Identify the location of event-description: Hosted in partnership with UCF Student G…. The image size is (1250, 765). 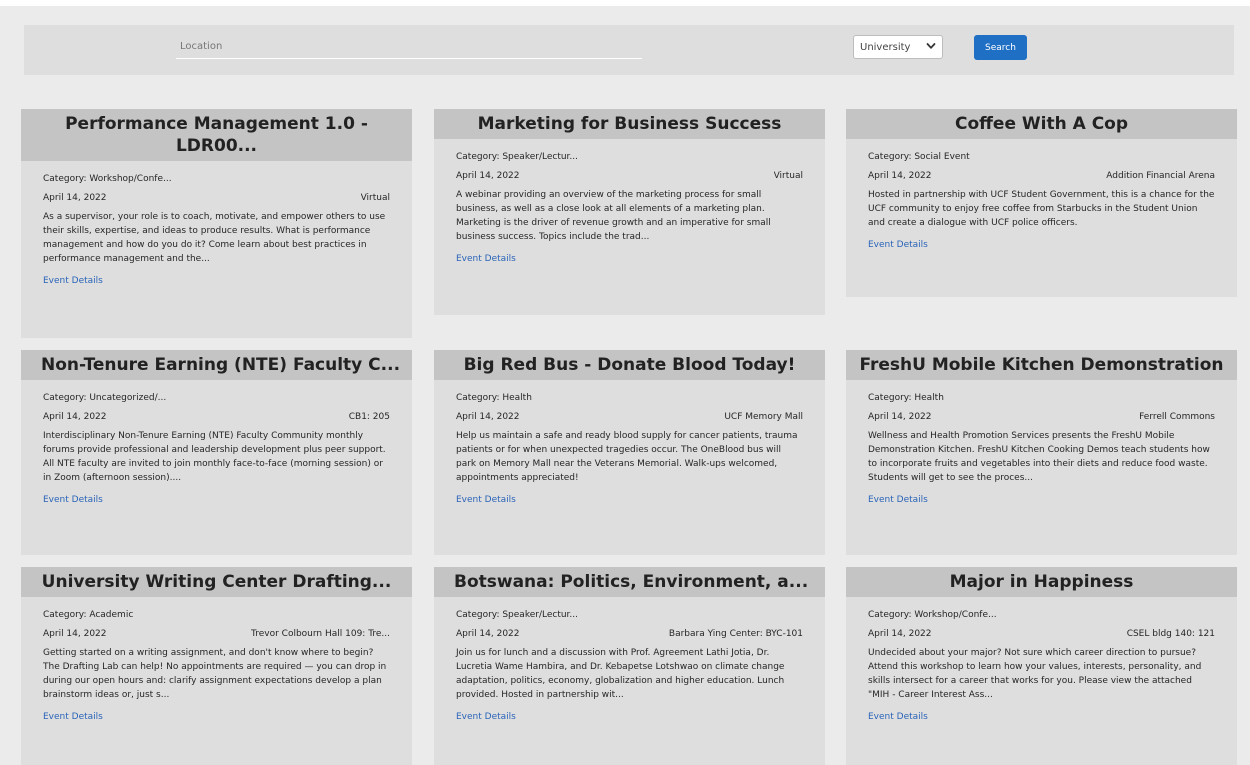
(1041, 209).